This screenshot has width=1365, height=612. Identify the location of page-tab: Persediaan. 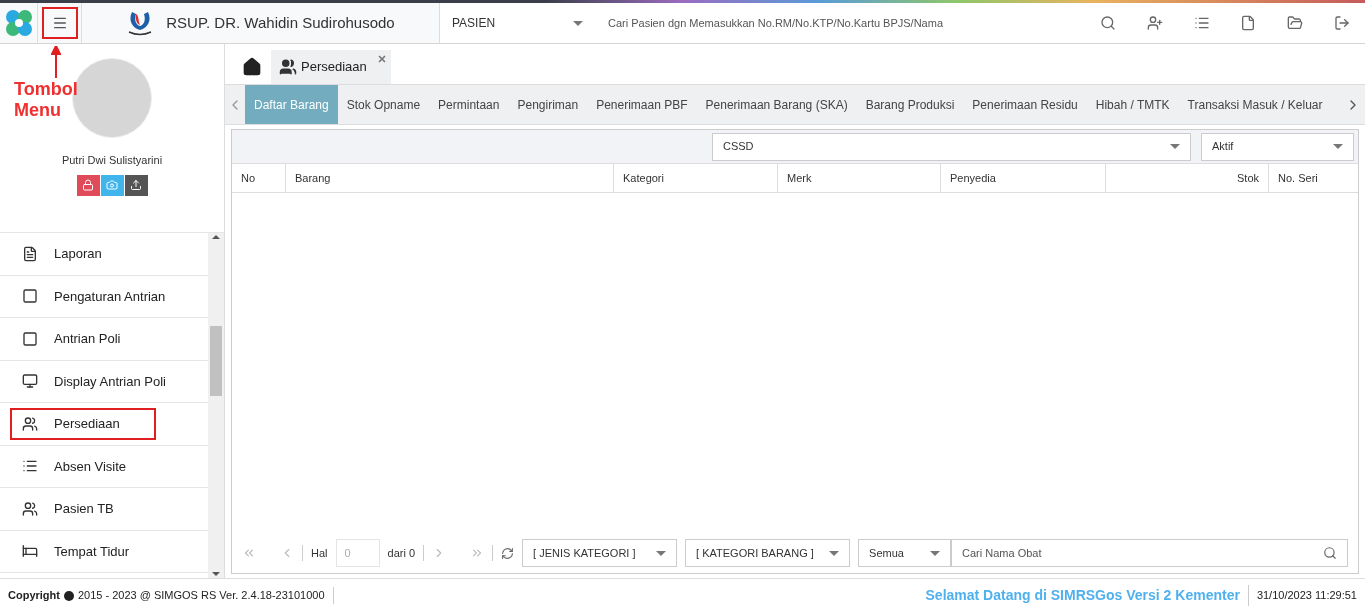
(331, 67).